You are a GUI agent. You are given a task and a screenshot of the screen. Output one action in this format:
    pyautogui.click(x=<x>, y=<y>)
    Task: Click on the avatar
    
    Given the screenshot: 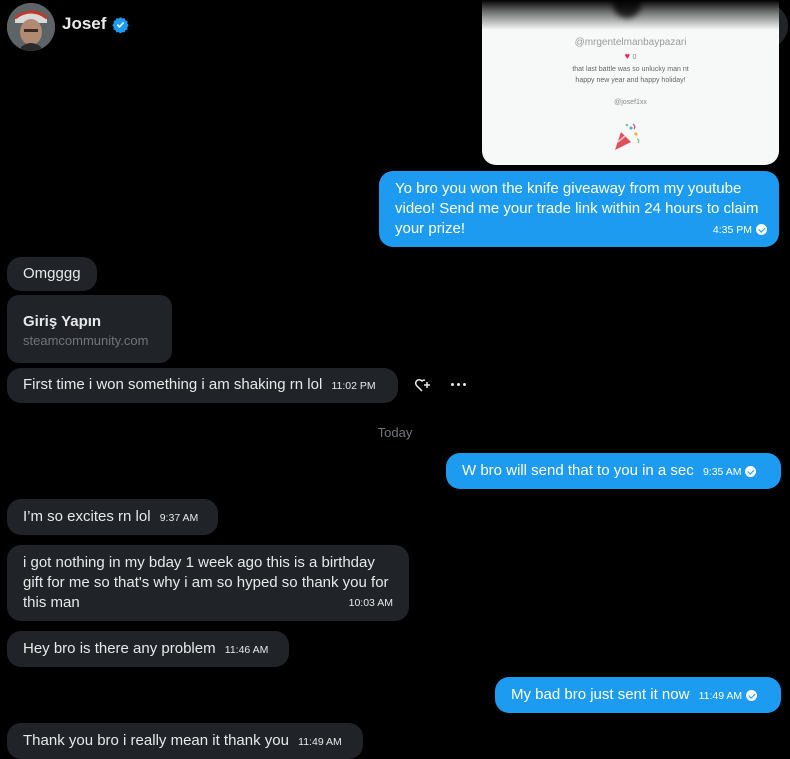 What is the action you would take?
    pyautogui.click(x=31, y=27)
    